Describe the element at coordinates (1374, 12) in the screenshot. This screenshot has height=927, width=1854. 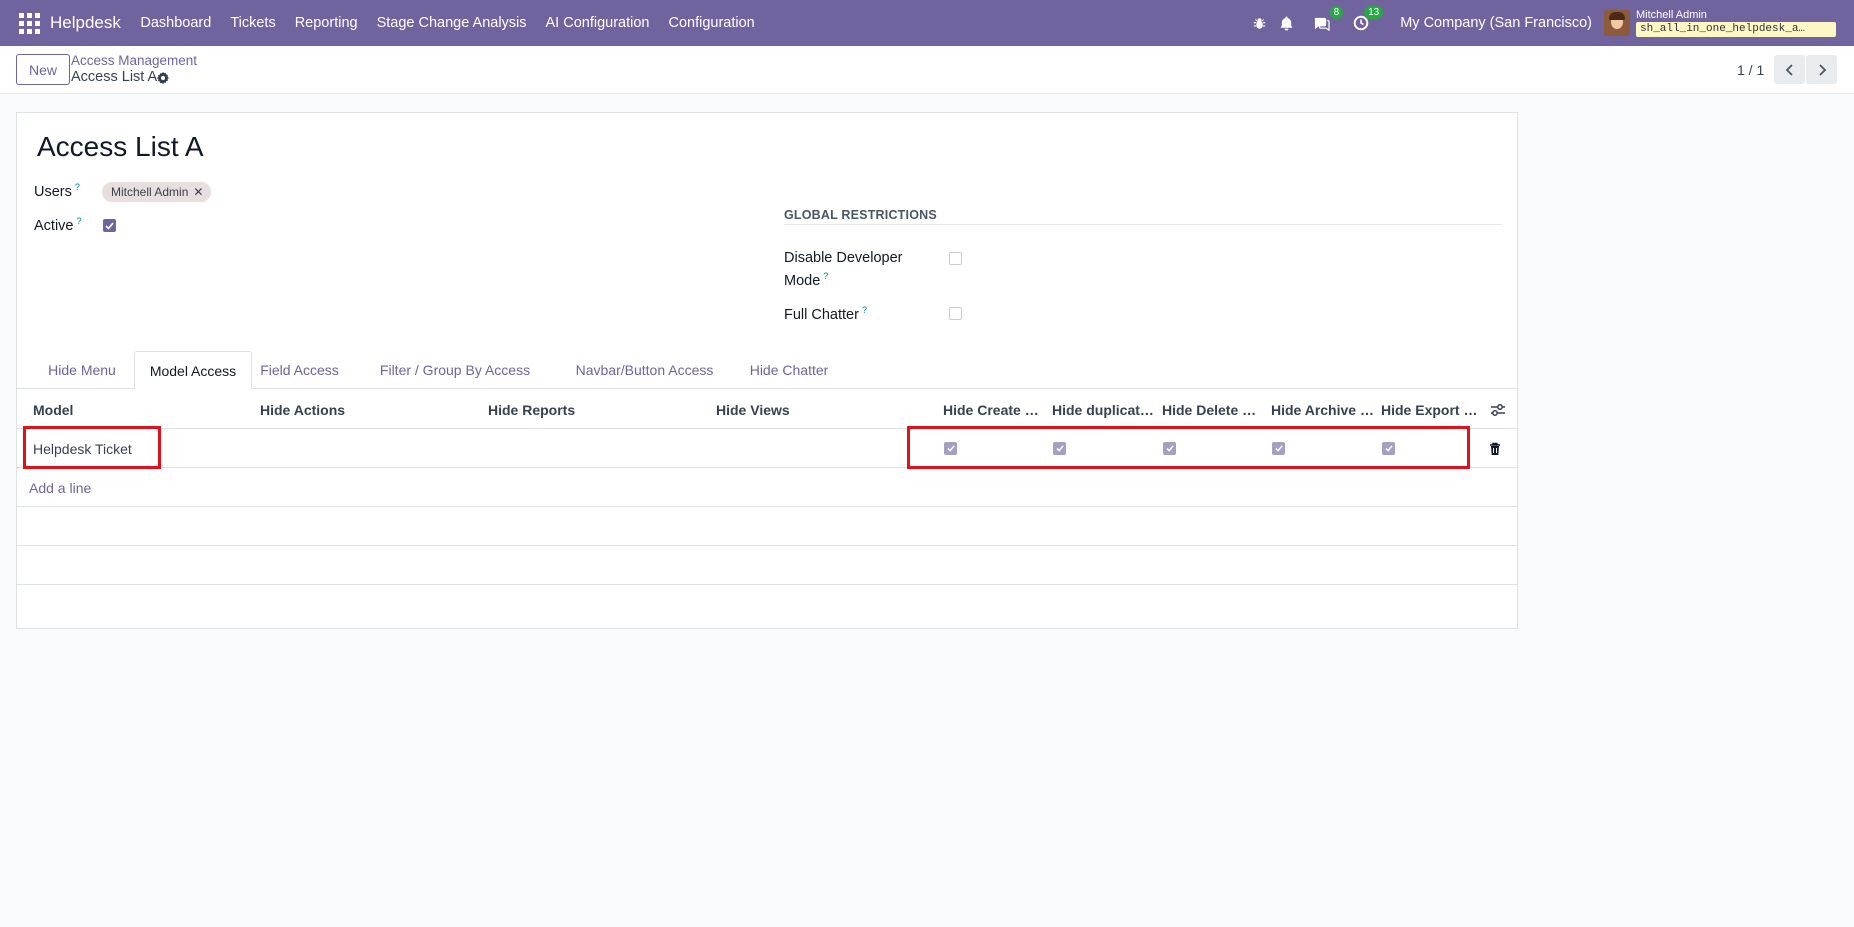
I see `activities-badge: 13` at that location.